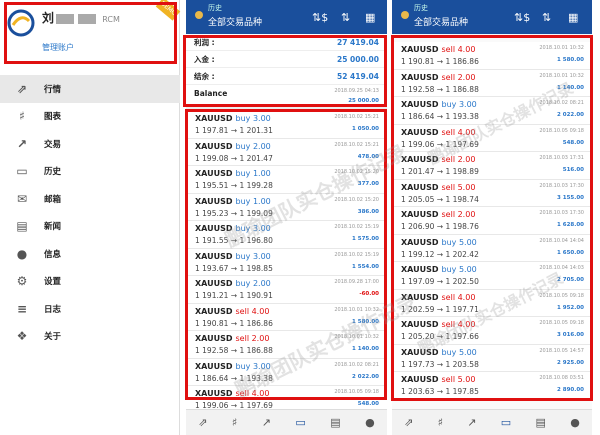  I want to click on mail-icon: ✉, so click(22, 198).